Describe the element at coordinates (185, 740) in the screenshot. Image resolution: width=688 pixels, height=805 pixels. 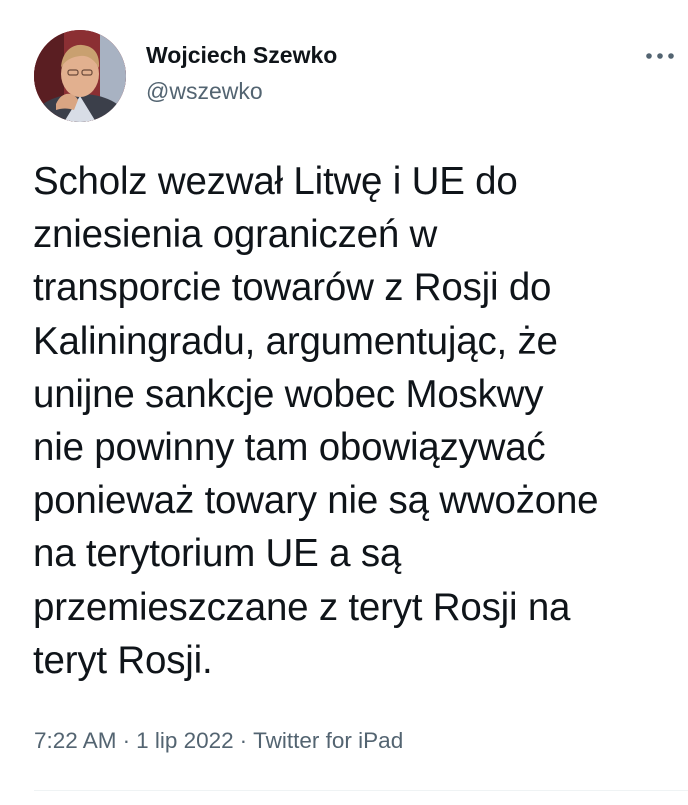
I see `tweet-date: 1 lip 2022` at that location.